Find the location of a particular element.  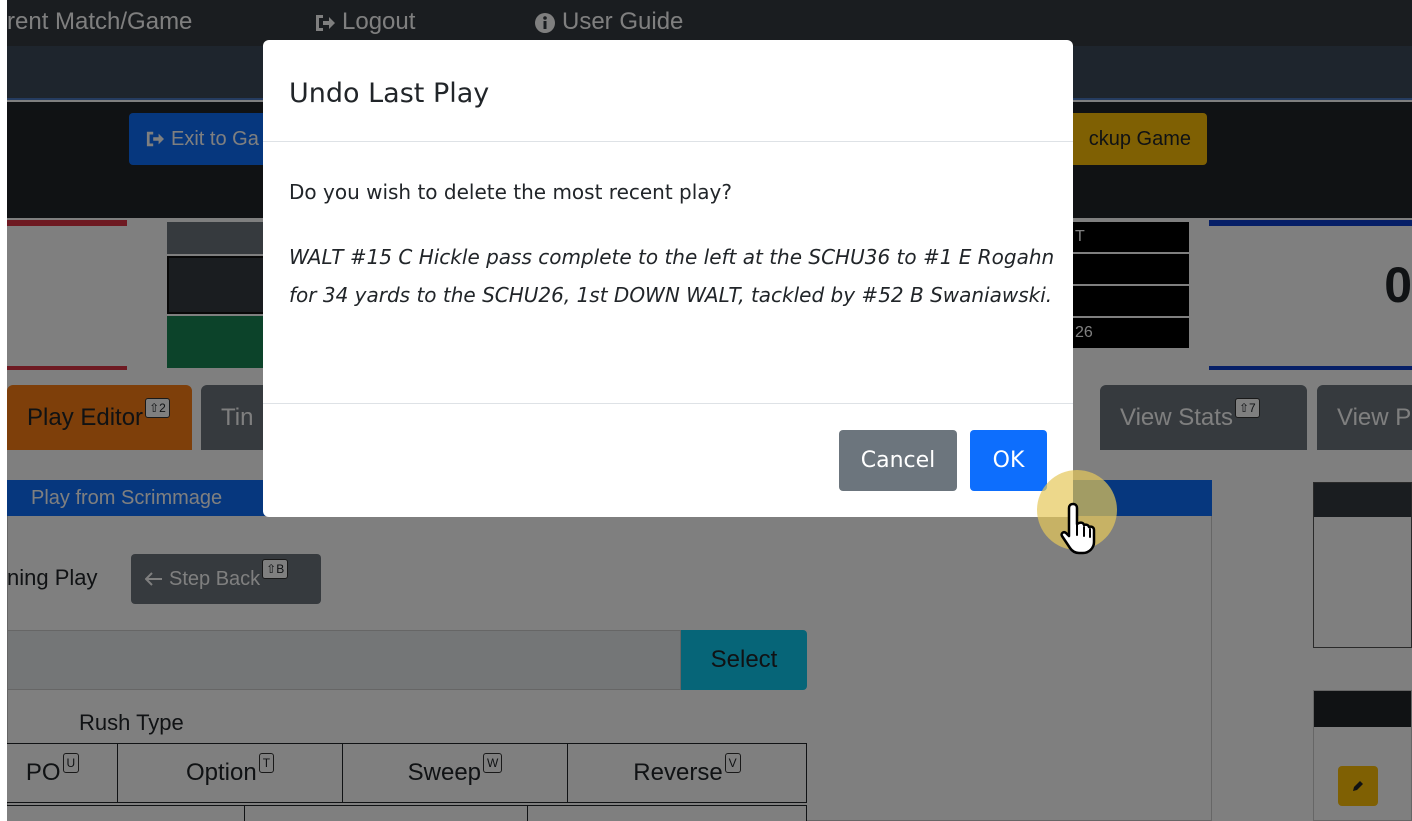

ok-button: OK is located at coordinates (1008, 460).